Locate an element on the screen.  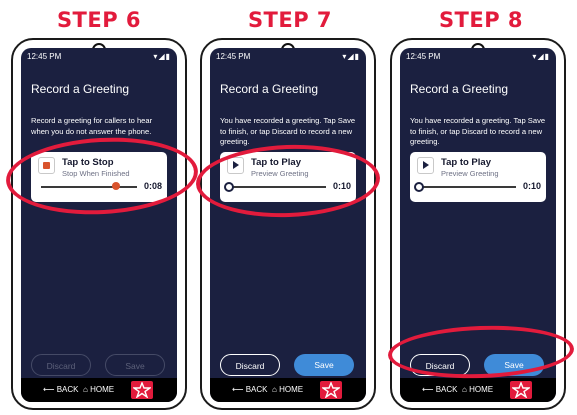
step-7-label: STEP 7 is located at coordinates (290, 20).